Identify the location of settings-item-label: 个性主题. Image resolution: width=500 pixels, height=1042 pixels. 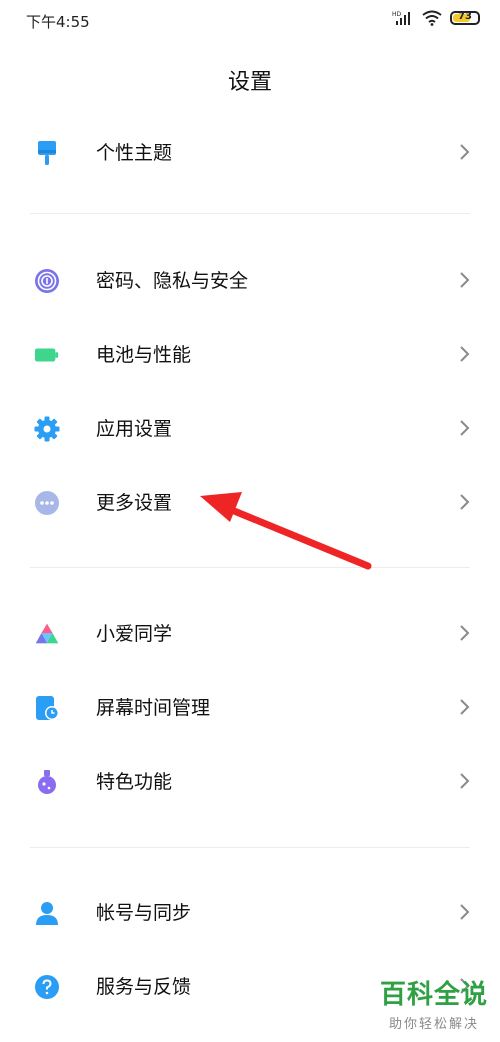
(134, 153).